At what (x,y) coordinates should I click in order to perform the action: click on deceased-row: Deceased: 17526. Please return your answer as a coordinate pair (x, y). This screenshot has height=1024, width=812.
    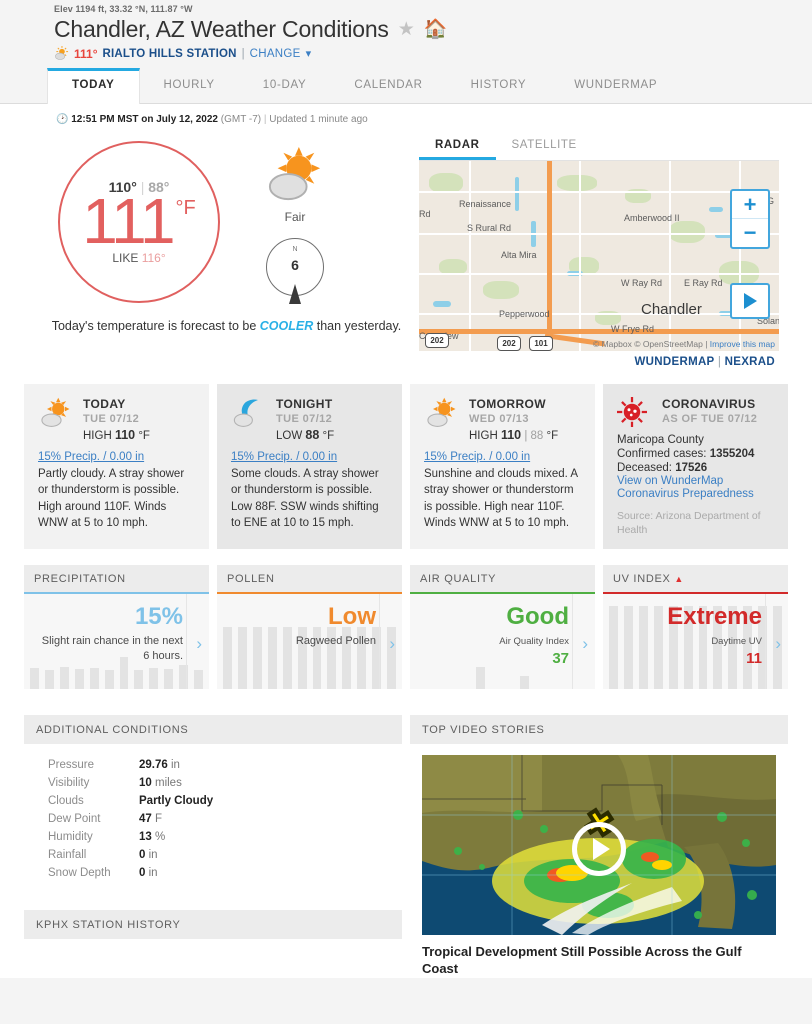
    Looking at the image, I should click on (695, 468).